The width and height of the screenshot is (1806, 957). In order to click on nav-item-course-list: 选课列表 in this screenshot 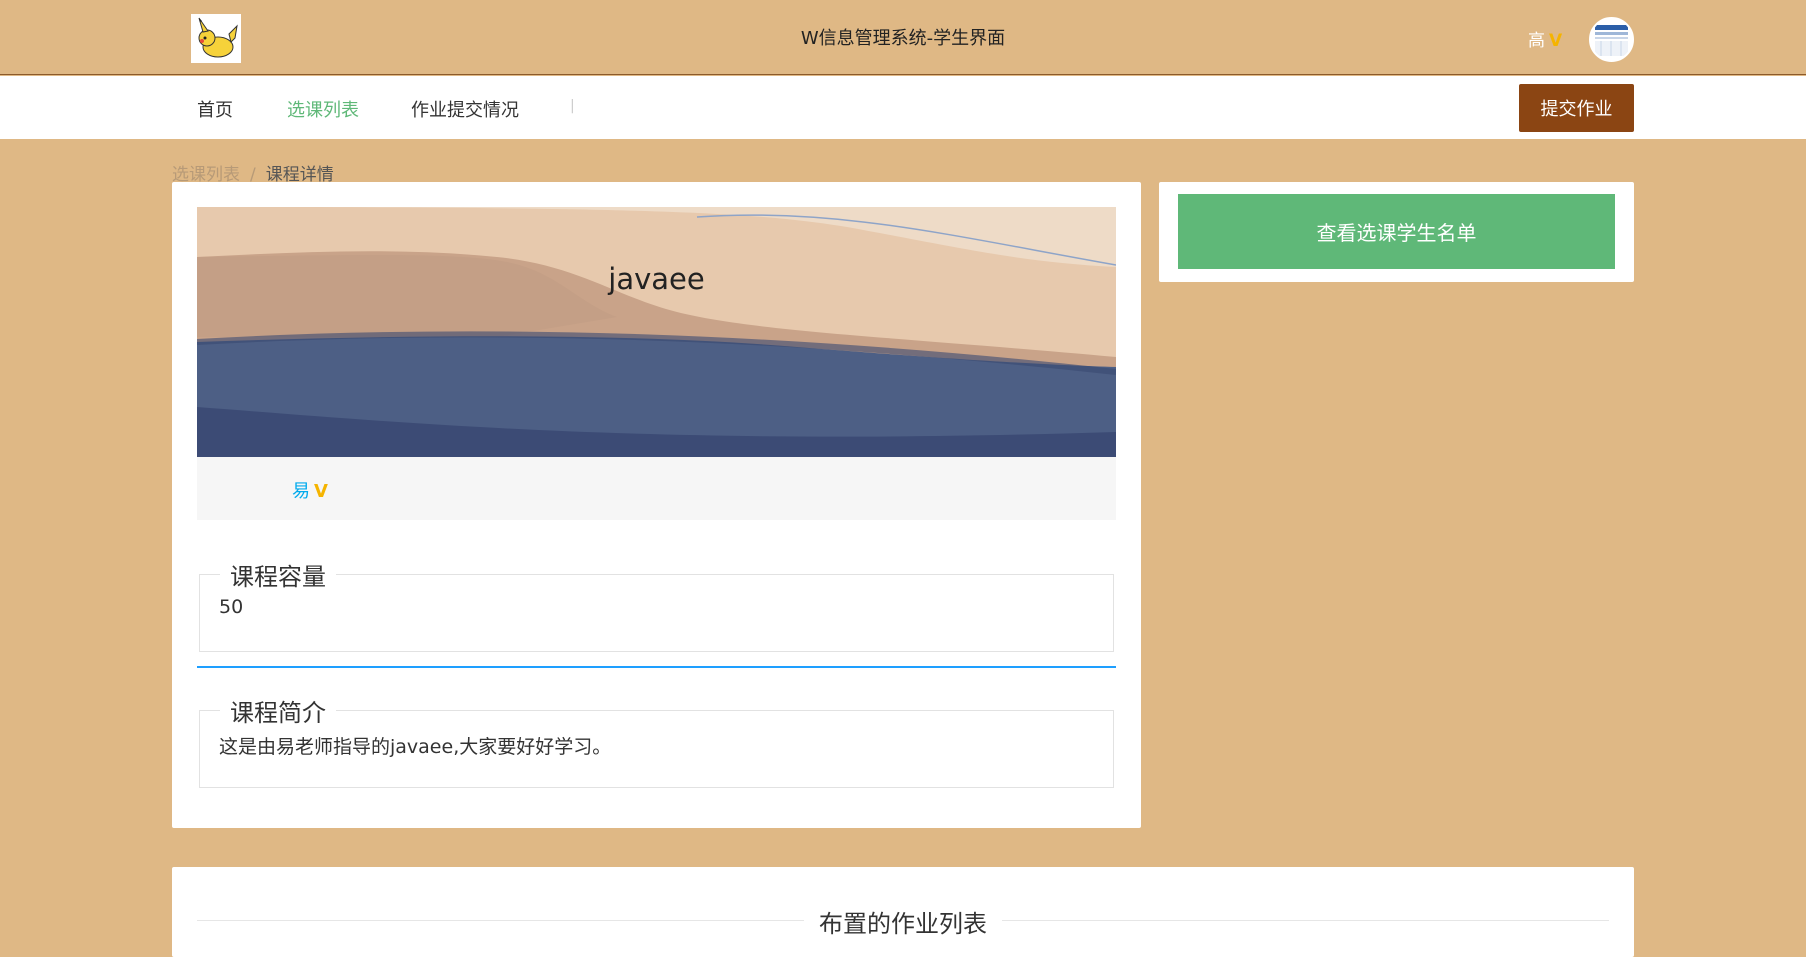, I will do `click(323, 109)`.